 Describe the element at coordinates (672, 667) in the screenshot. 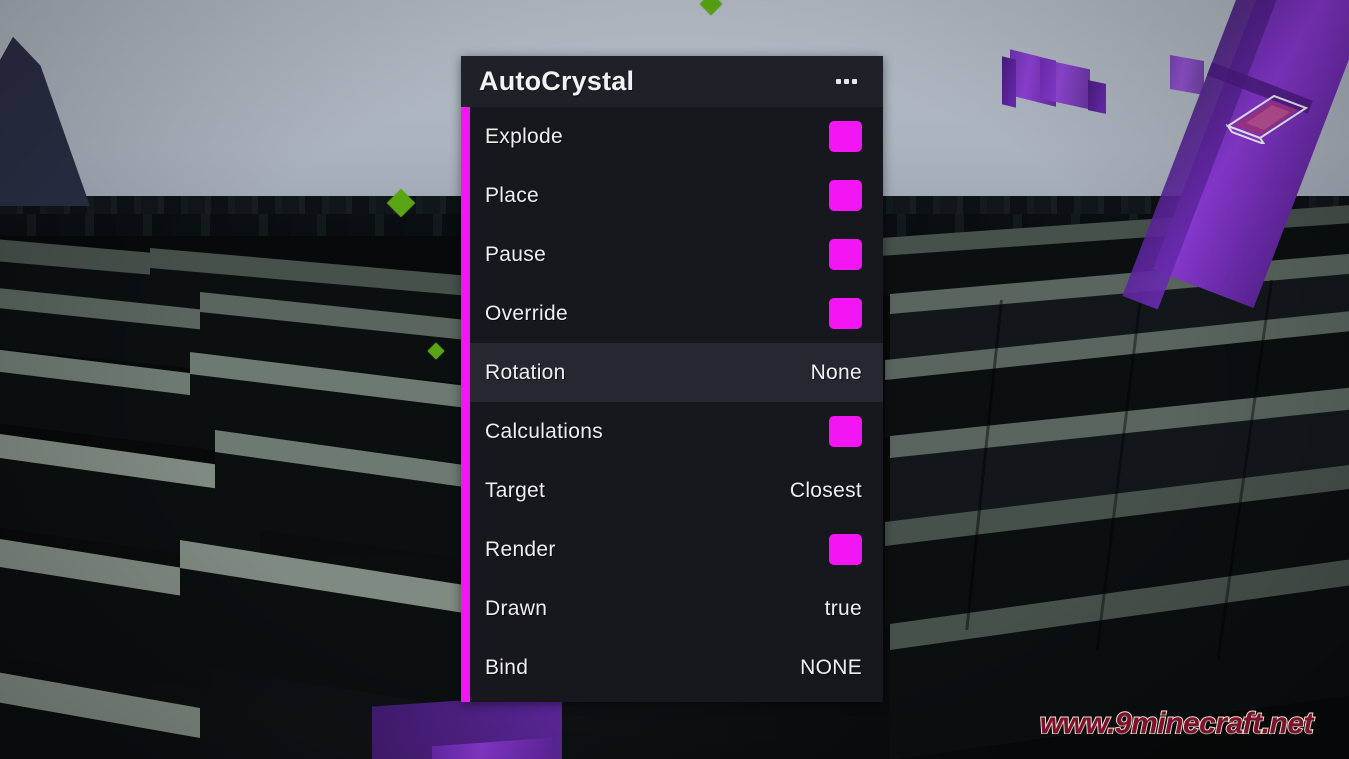

I see `setting-row-bind: Bind NONE` at that location.